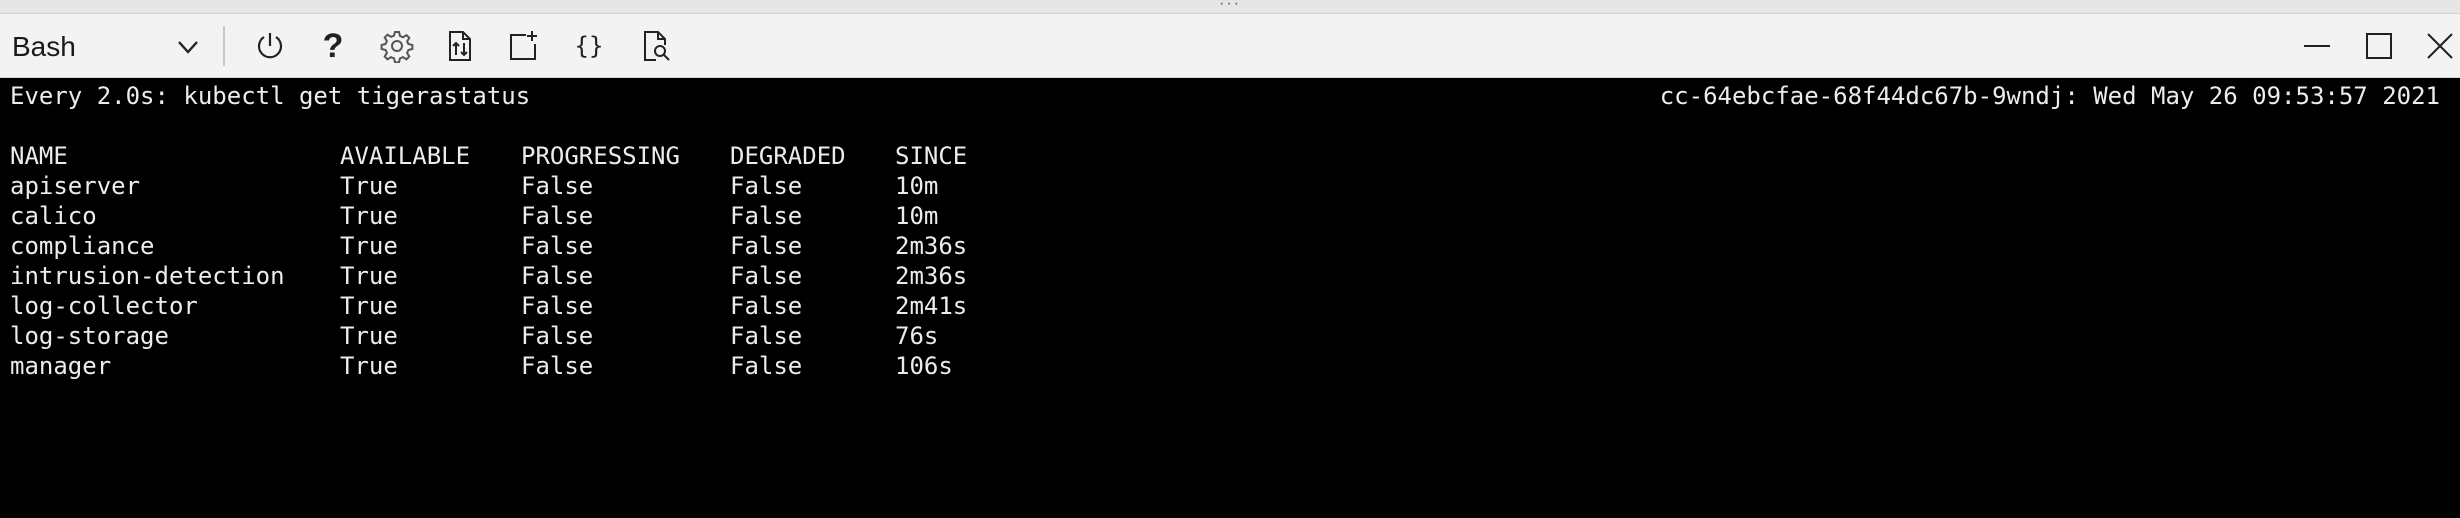 This screenshot has height=518, width=2460. What do you see at coordinates (147, 276) in the screenshot?
I see `cell-name: intrusion-detection` at bounding box center [147, 276].